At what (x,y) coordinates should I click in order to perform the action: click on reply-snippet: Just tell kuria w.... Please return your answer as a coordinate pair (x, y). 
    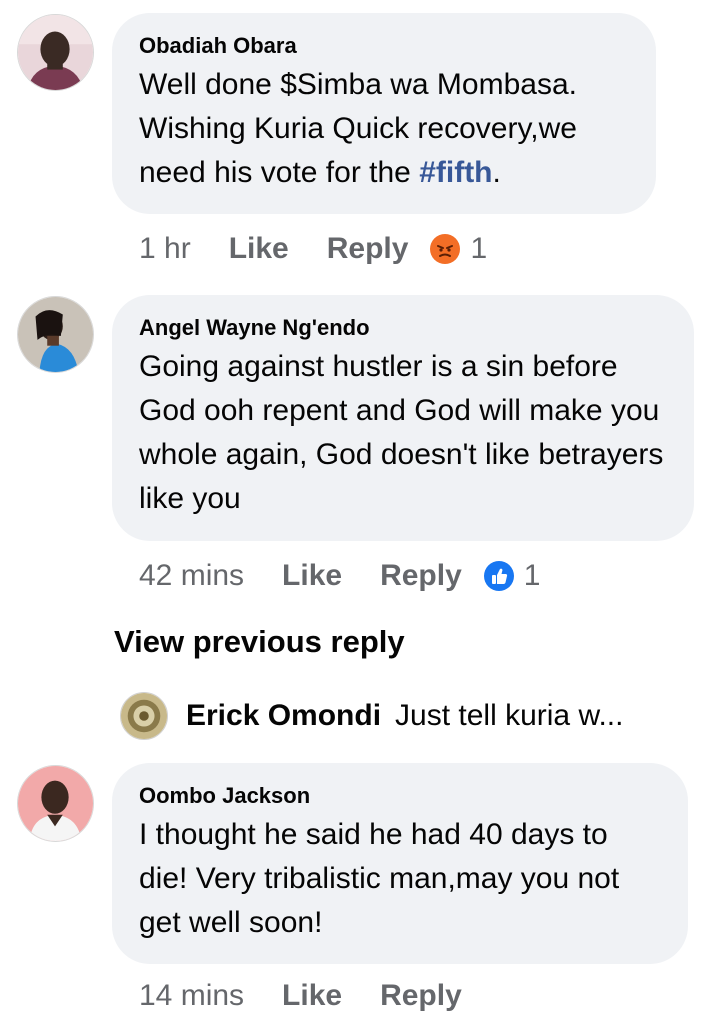
    Looking at the image, I should click on (509, 716).